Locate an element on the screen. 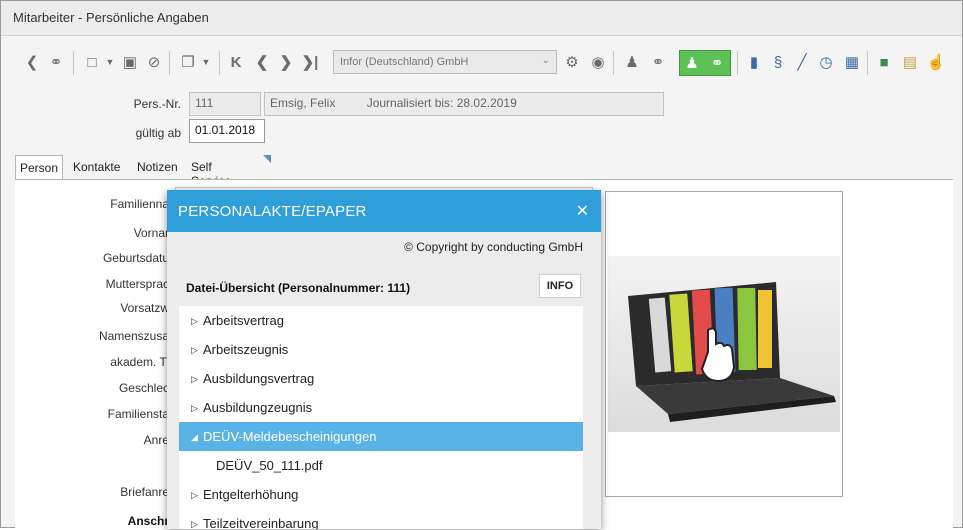 The height and width of the screenshot is (530, 963). shield-icon: ▮ is located at coordinates (754, 62).